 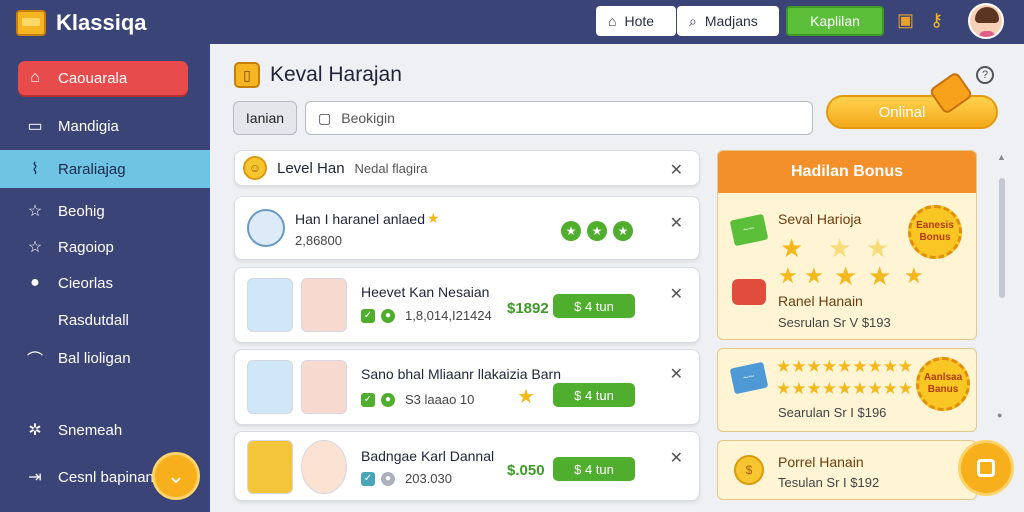 I want to click on filter-button: Ianian, so click(x=265, y=118).